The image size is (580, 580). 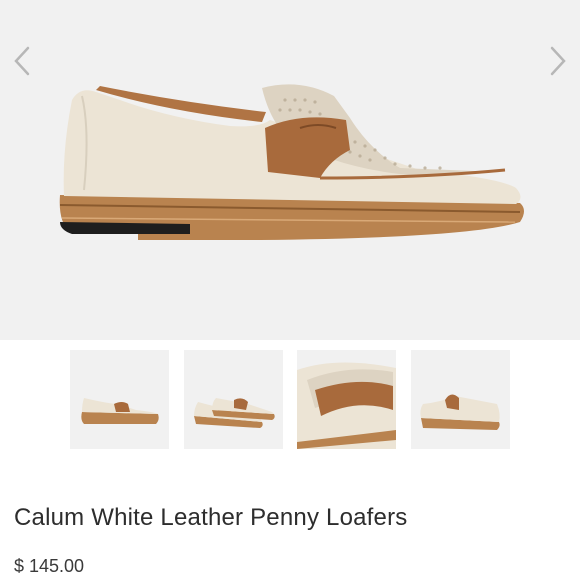 I want to click on chevron-left-icon, so click(x=22, y=61).